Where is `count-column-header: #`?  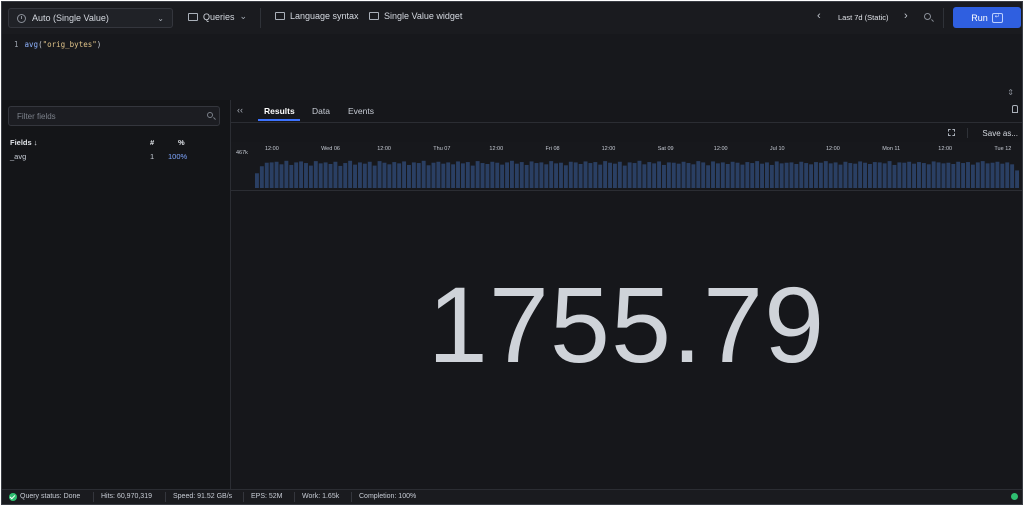
count-column-header: # is located at coordinates (152, 142).